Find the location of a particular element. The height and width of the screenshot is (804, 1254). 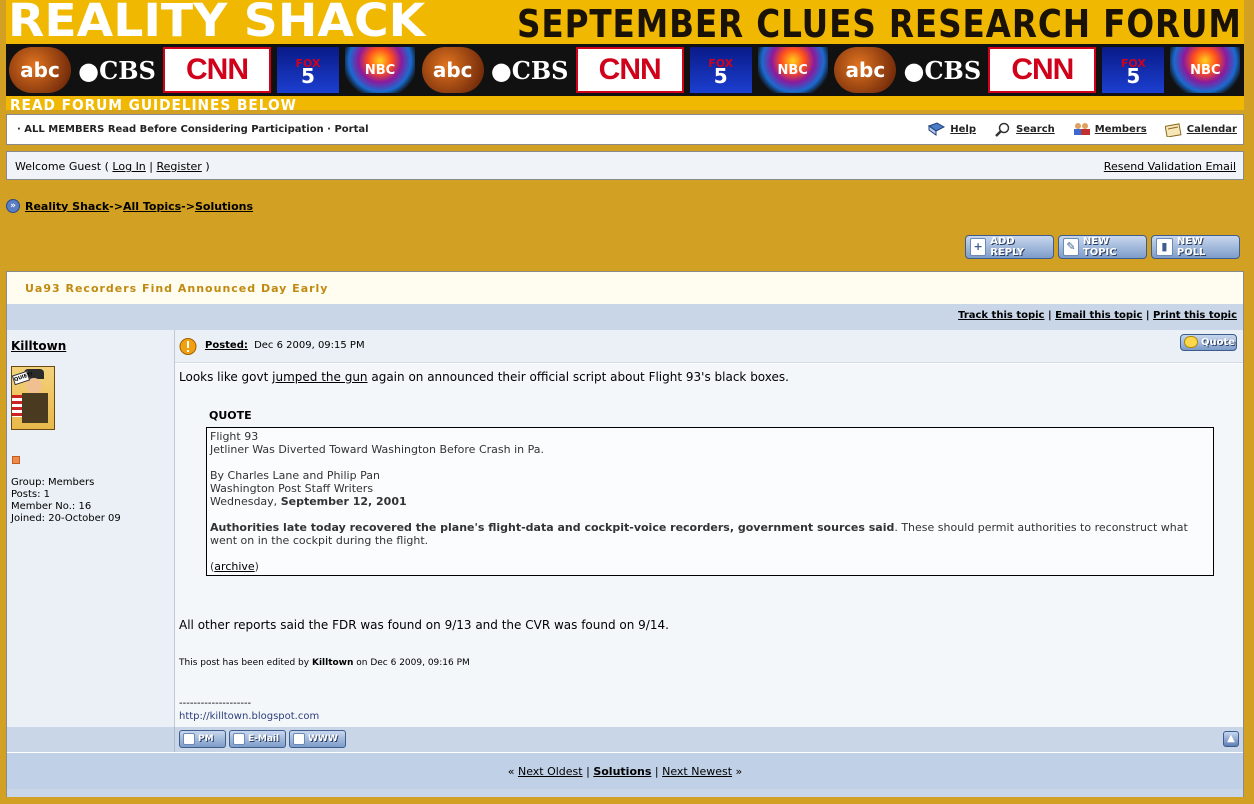

post-header: Posted: Dec 6 2009, 09:15 PM Quote is located at coordinates (709, 346).